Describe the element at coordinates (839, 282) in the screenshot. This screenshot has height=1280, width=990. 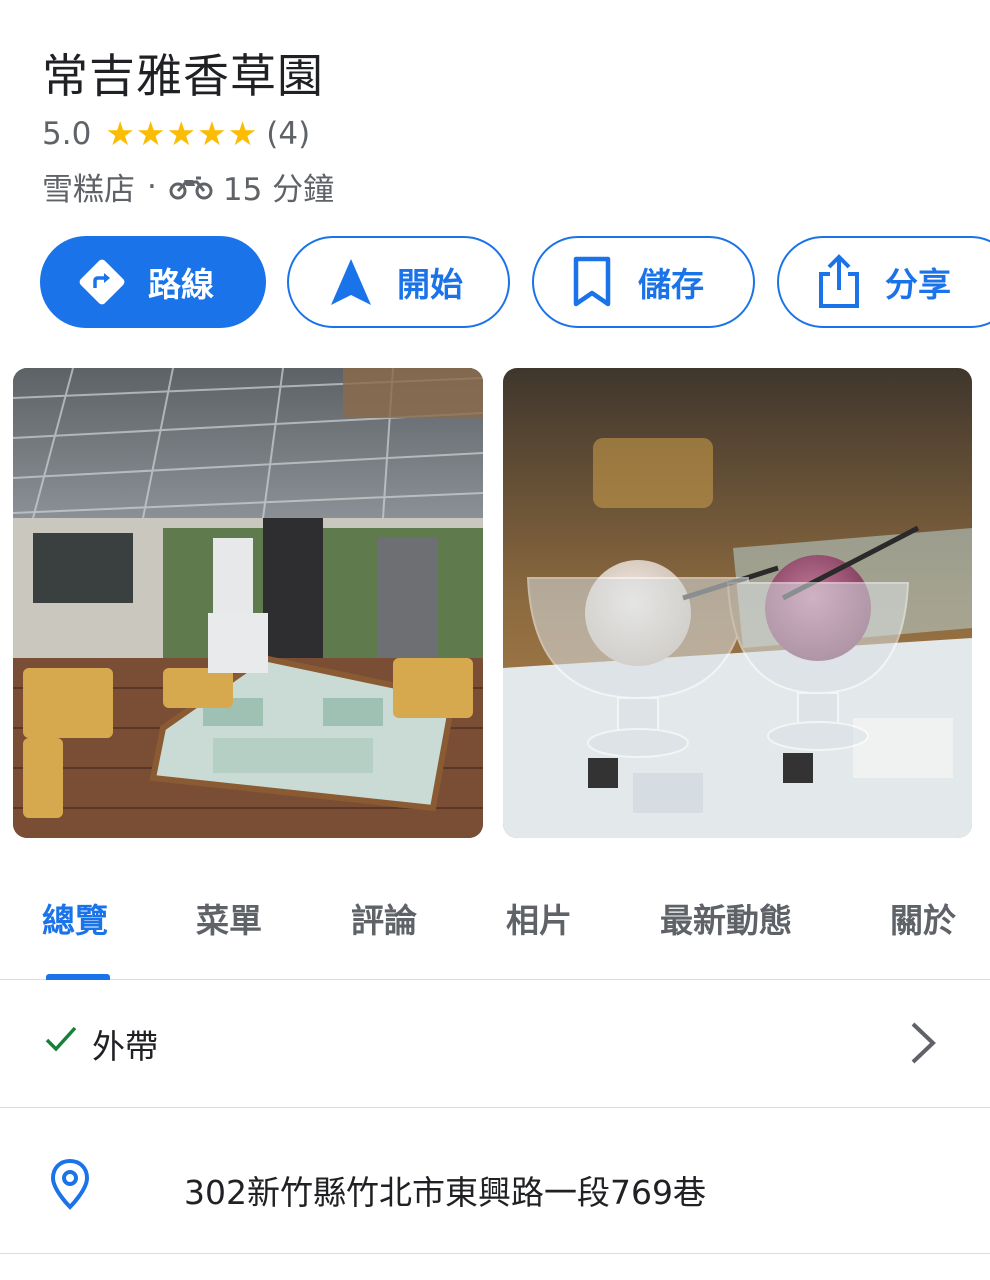
I see `share-icon` at that location.